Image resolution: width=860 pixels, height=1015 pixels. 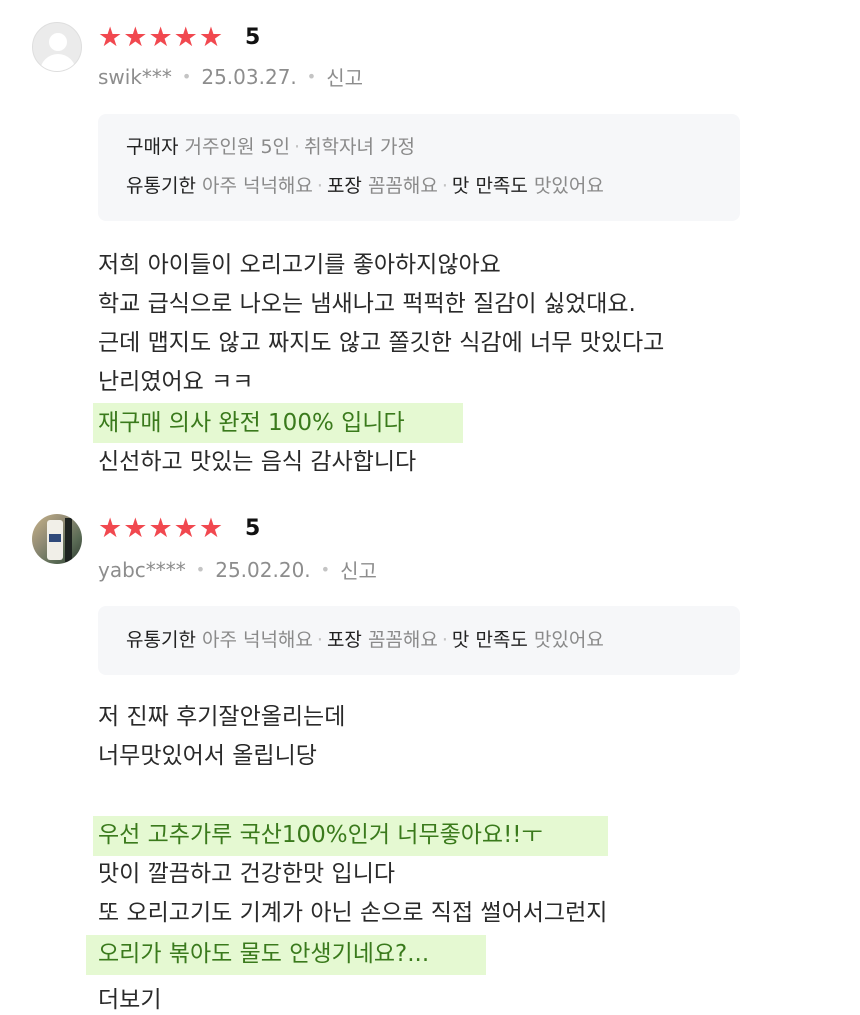 What do you see at coordinates (152, 147) in the screenshot?
I see `buyer-label: 구매자` at bounding box center [152, 147].